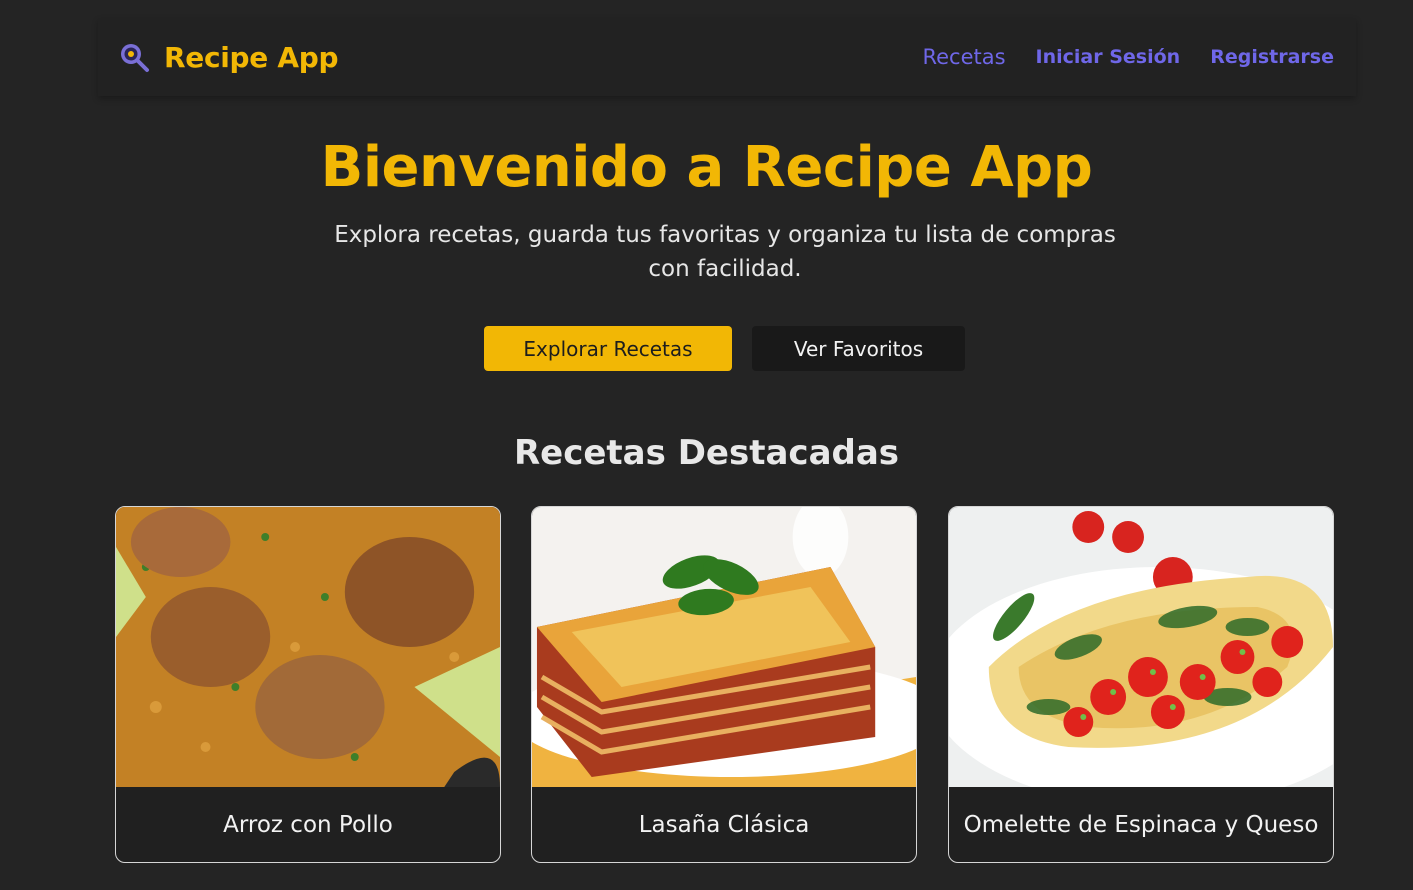 Image resolution: width=1413 pixels, height=890 pixels. I want to click on chicken-rice-photo, so click(308, 647).